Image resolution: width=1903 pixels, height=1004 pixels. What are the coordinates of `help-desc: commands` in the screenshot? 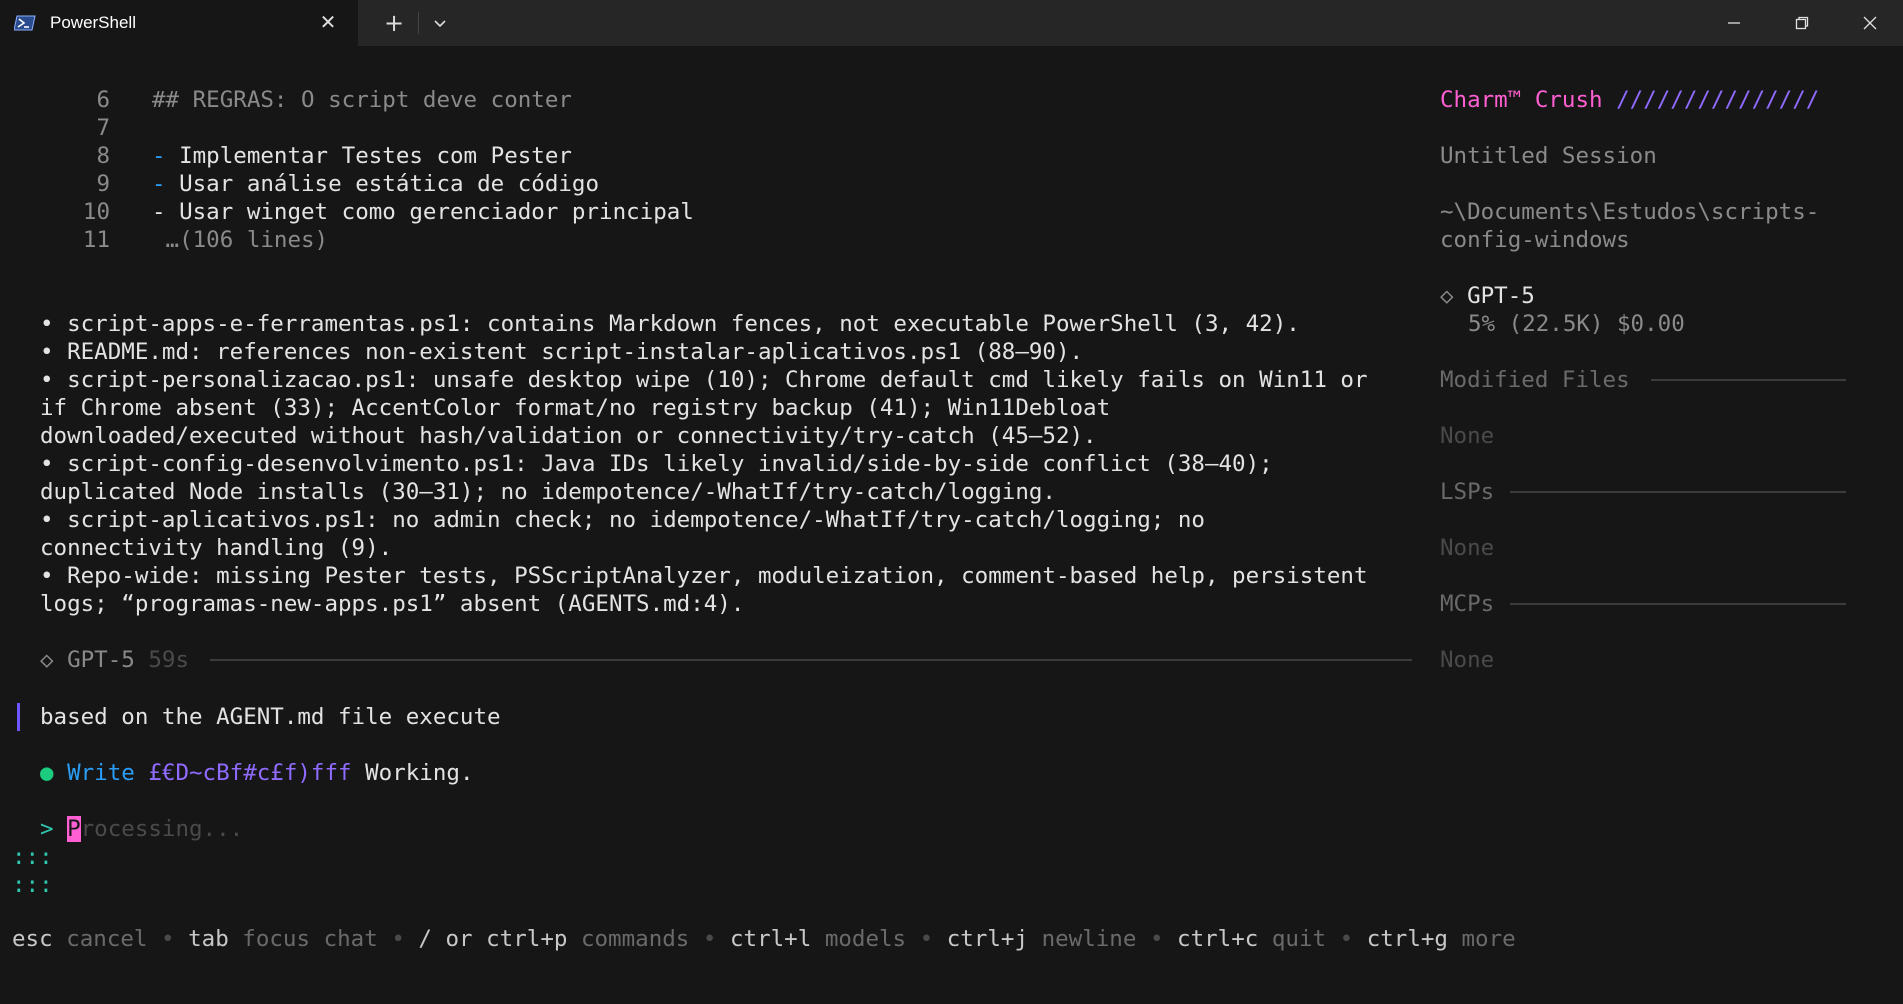 It's located at (635, 939).